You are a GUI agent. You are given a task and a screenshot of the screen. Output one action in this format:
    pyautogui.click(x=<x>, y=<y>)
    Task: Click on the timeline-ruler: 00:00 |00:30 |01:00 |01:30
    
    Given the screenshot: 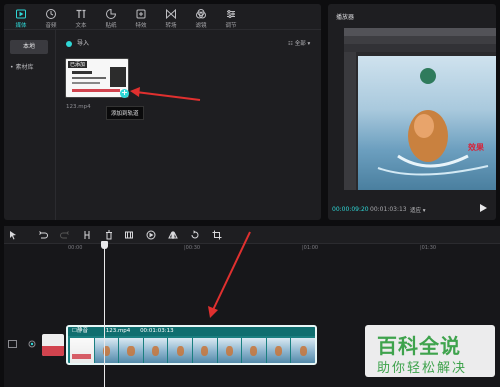 What is the action you would take?
    pyautogui.click(x=282, y=250)
    